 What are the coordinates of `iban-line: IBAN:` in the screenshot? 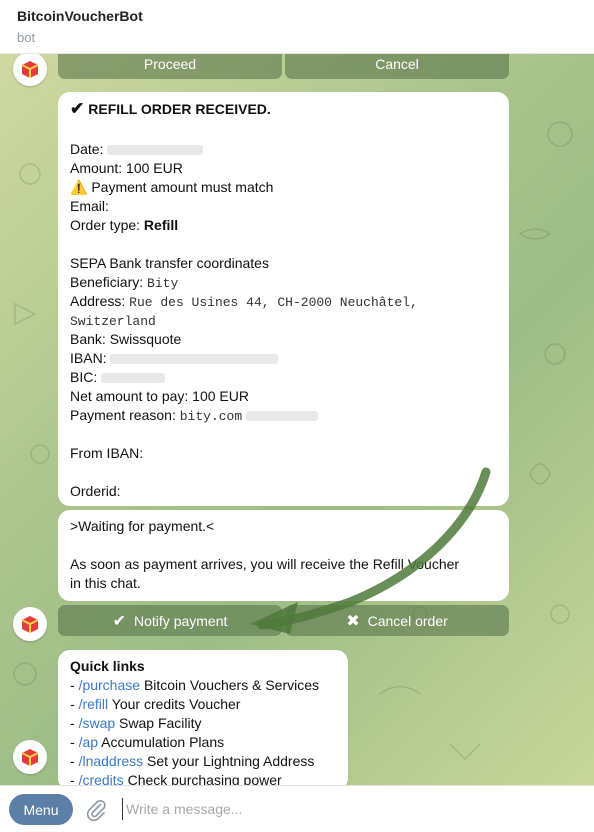 It's located at (283, 358).